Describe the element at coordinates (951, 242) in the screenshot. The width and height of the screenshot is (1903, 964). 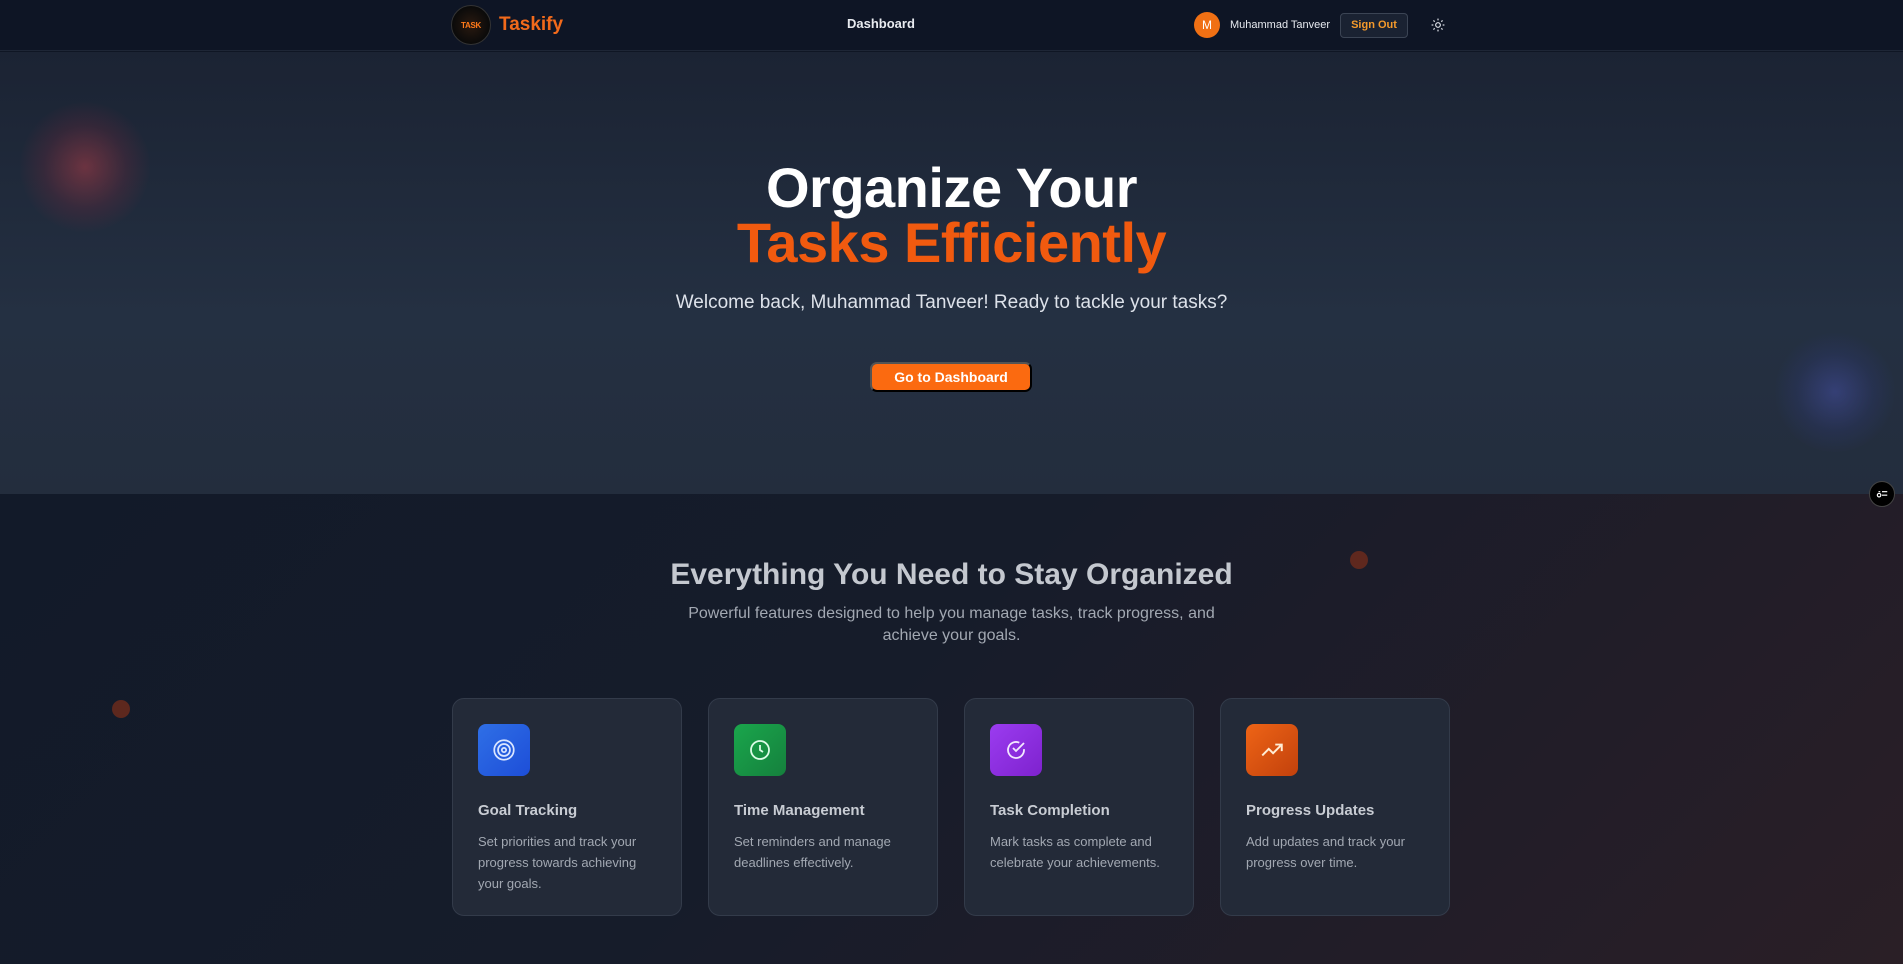
I see `hero-title-line2: Tasks Efficiently` at that location.